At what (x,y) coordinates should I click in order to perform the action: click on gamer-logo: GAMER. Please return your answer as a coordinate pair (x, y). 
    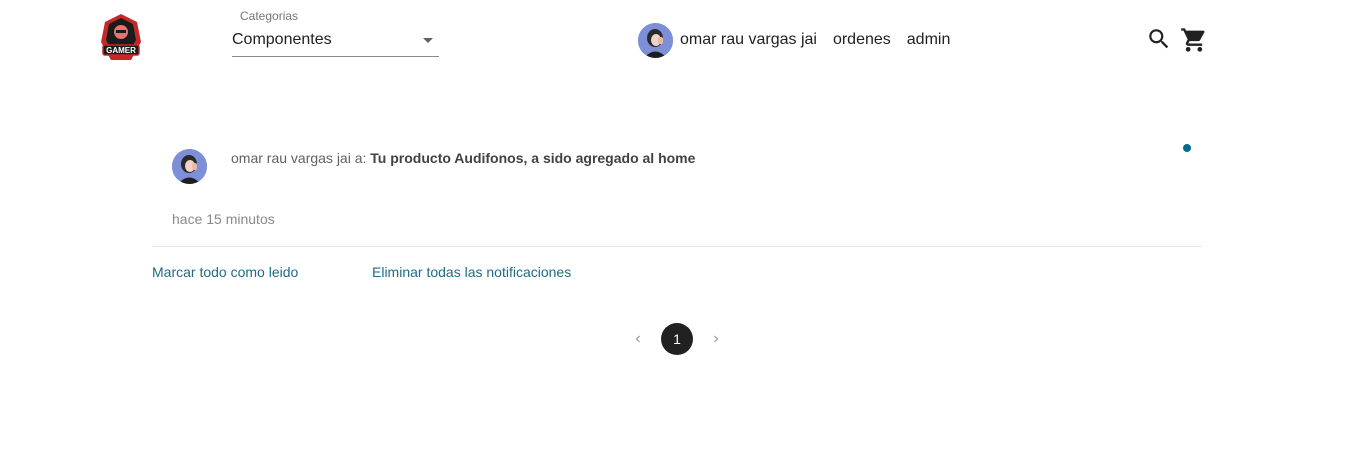
    Looking at the image, I should click on (121, 38).